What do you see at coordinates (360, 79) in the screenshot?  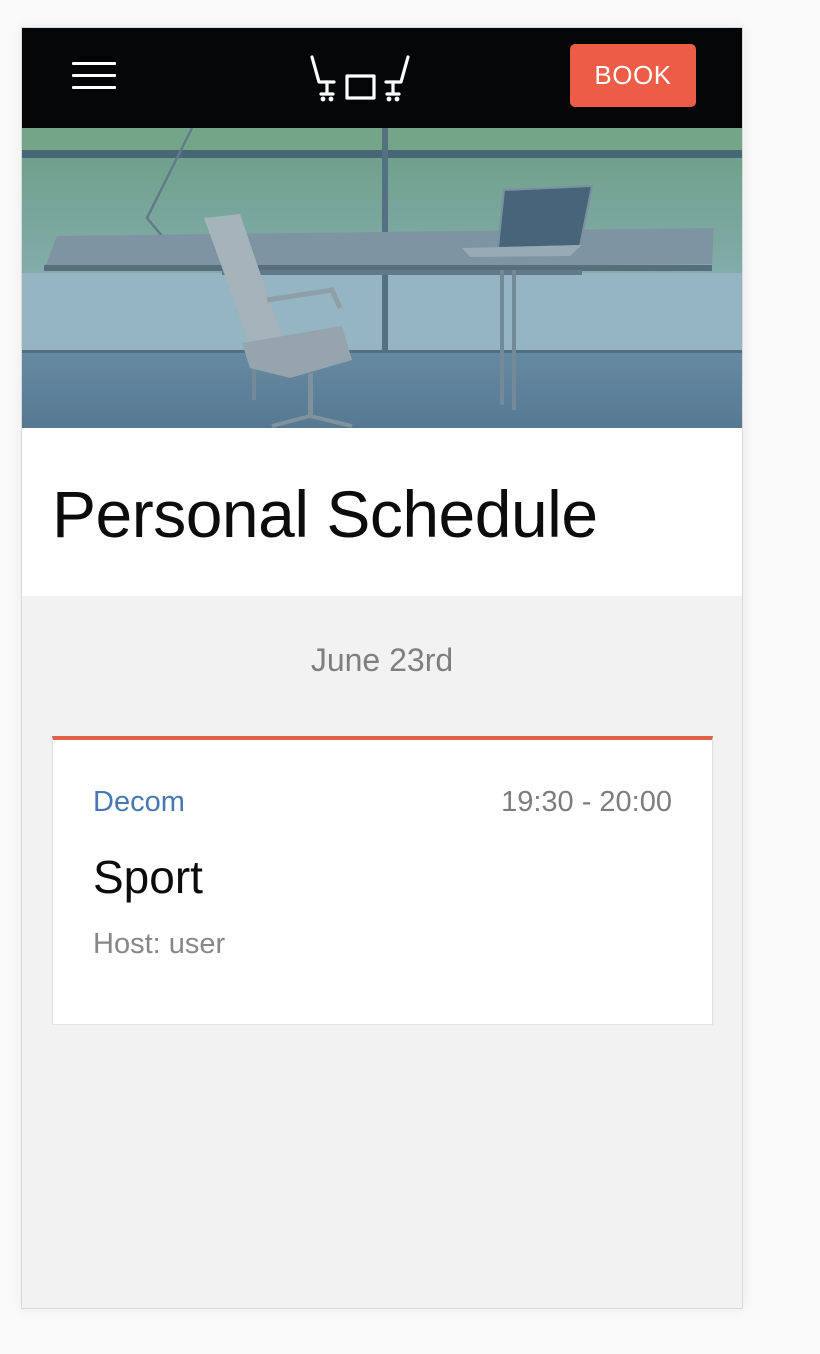 I see `meeting-room-logo-icon` at bounding box center [360, 79].